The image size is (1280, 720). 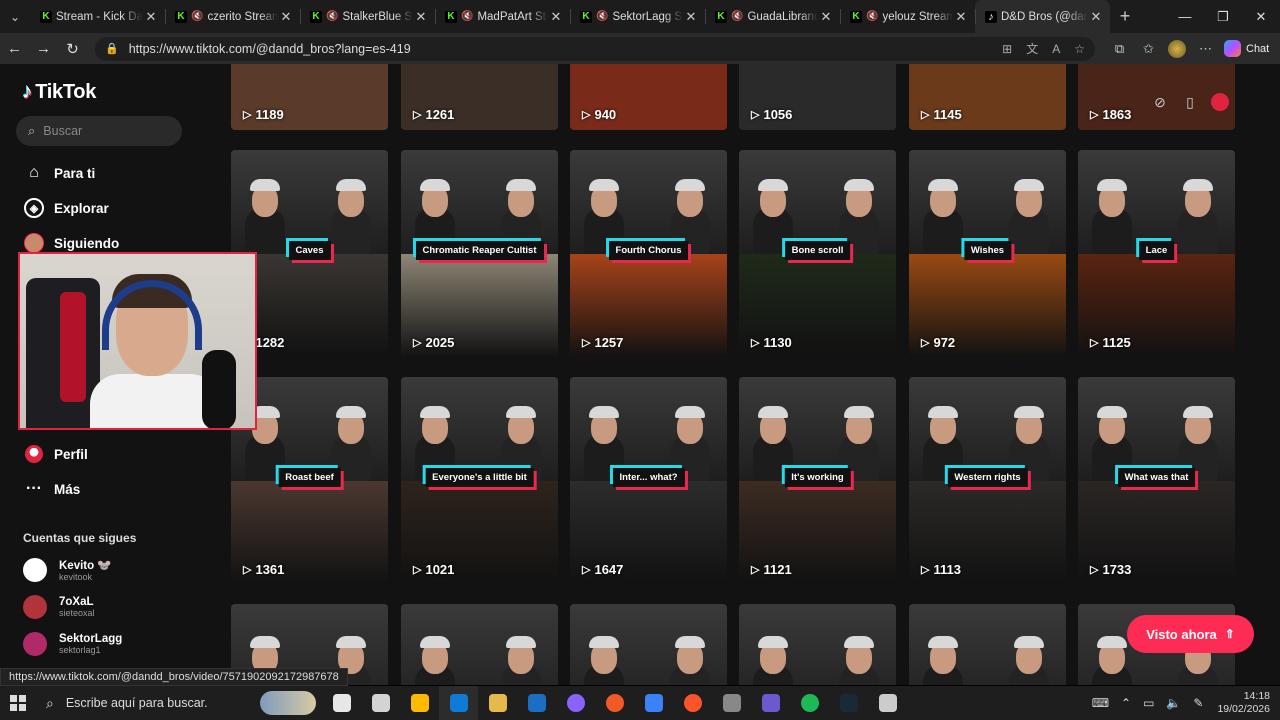 What do you see at coordinates (479, 97) in the screenshot?
I see `video-thumbnail: ▷ 1261` at bounding box center [479, 97].